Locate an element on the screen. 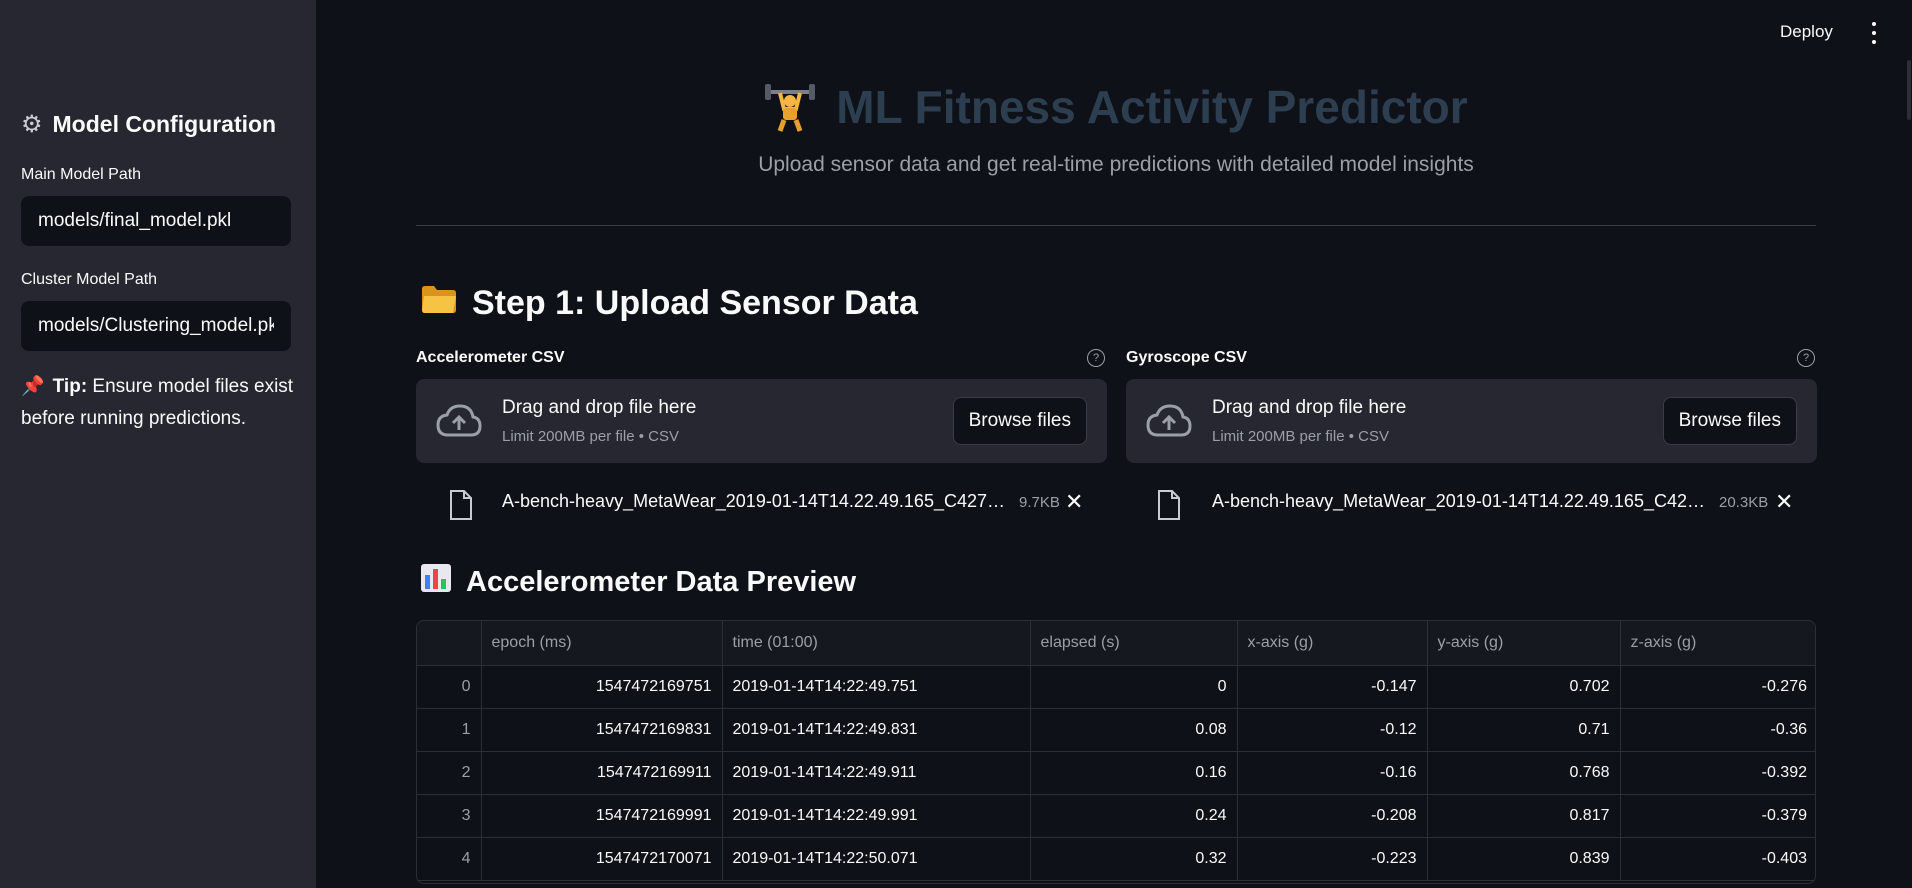  cell-x-axis: -0.223 is located at coordinates (1332, 858).